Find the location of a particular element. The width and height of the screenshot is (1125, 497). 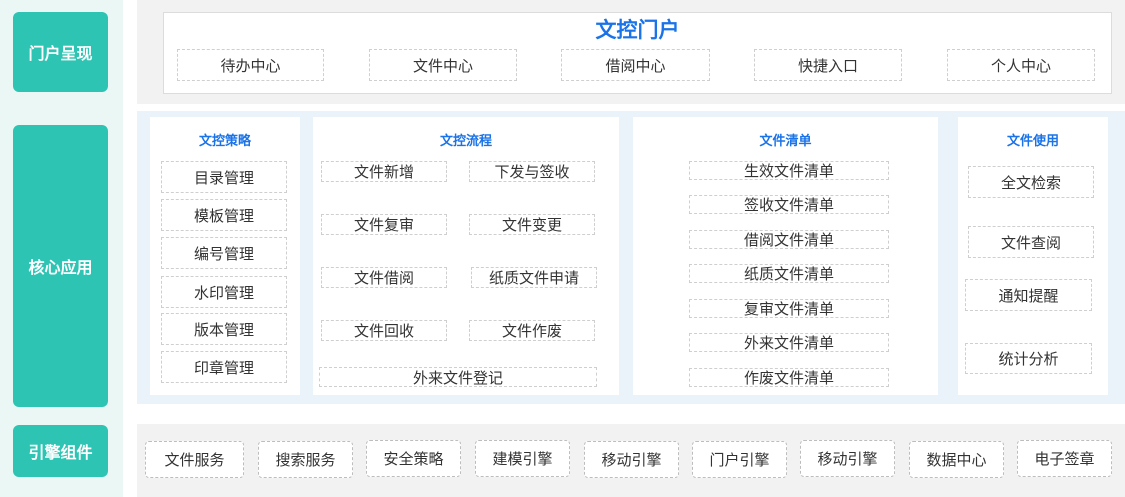

strategy-item: 版本管理 is located at coordinates (224, 329).